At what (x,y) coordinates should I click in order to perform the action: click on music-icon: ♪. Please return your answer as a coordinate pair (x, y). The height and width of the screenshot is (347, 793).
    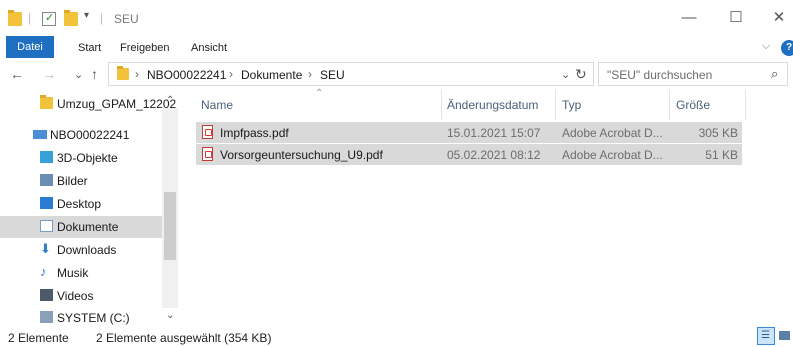
    Looking at the image, I should click on (43, 271).